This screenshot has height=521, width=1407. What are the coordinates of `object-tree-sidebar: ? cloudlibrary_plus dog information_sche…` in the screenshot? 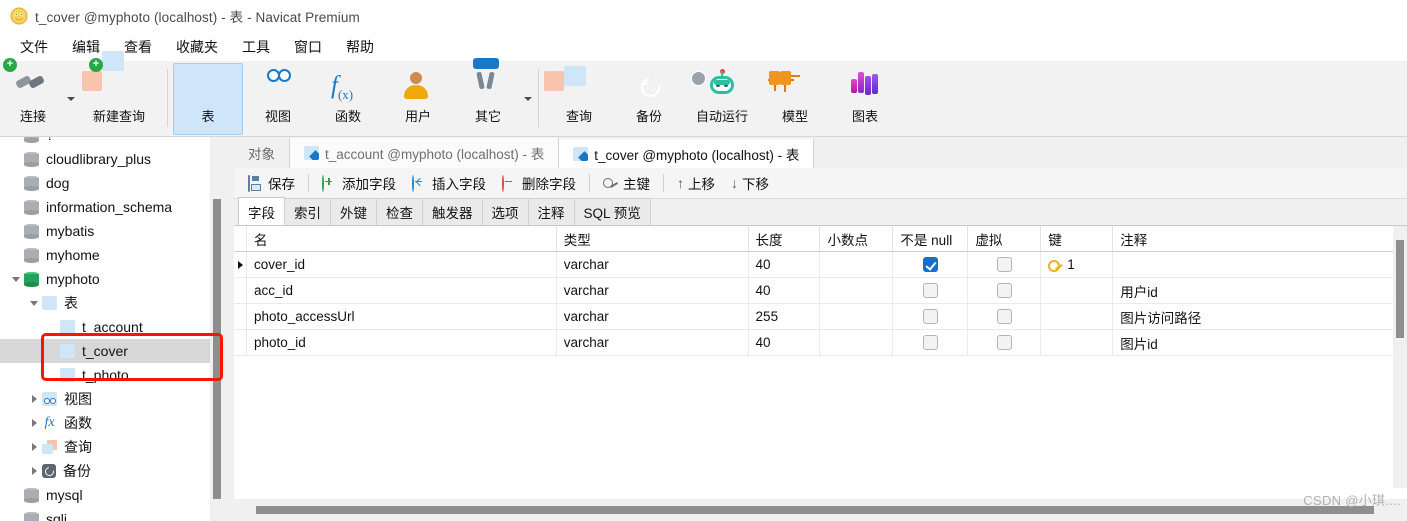 It's located at (112, 329).